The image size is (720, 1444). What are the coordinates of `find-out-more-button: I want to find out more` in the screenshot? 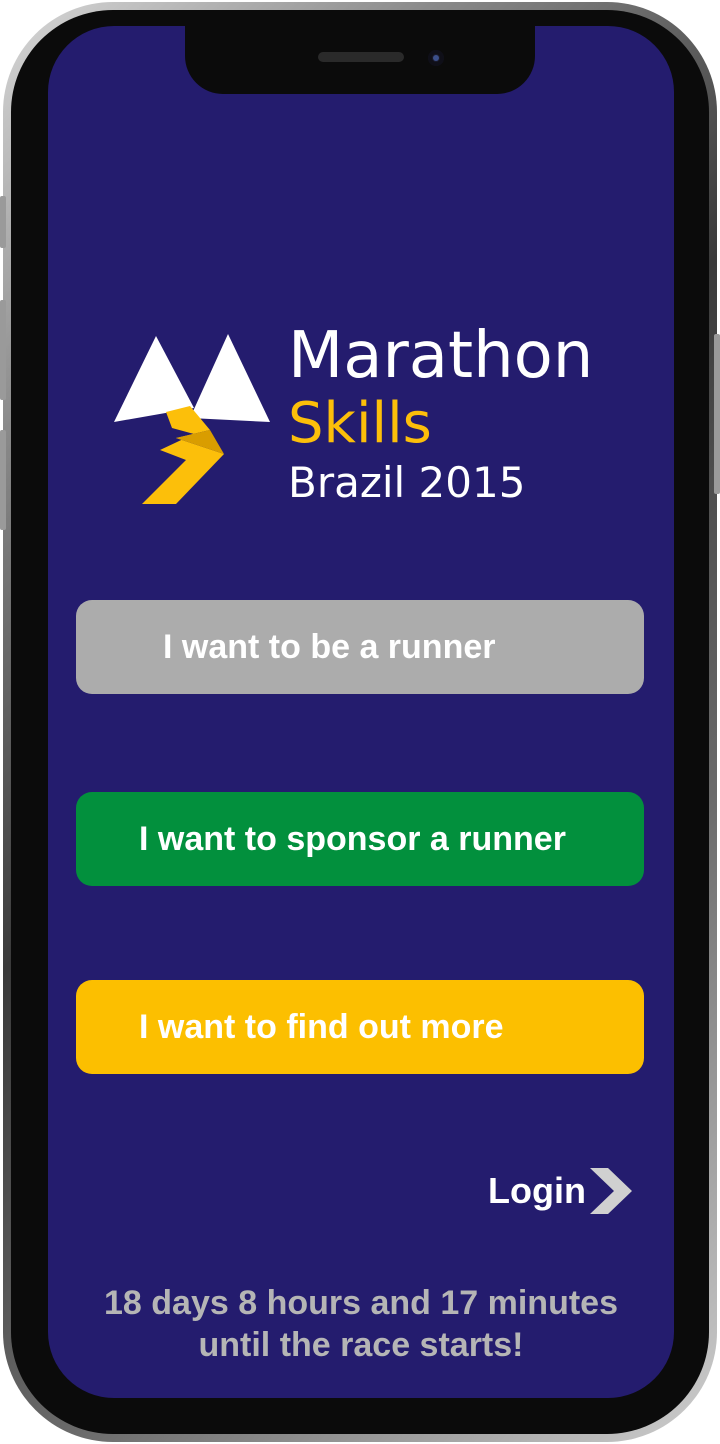 It's located at (360, 1027).